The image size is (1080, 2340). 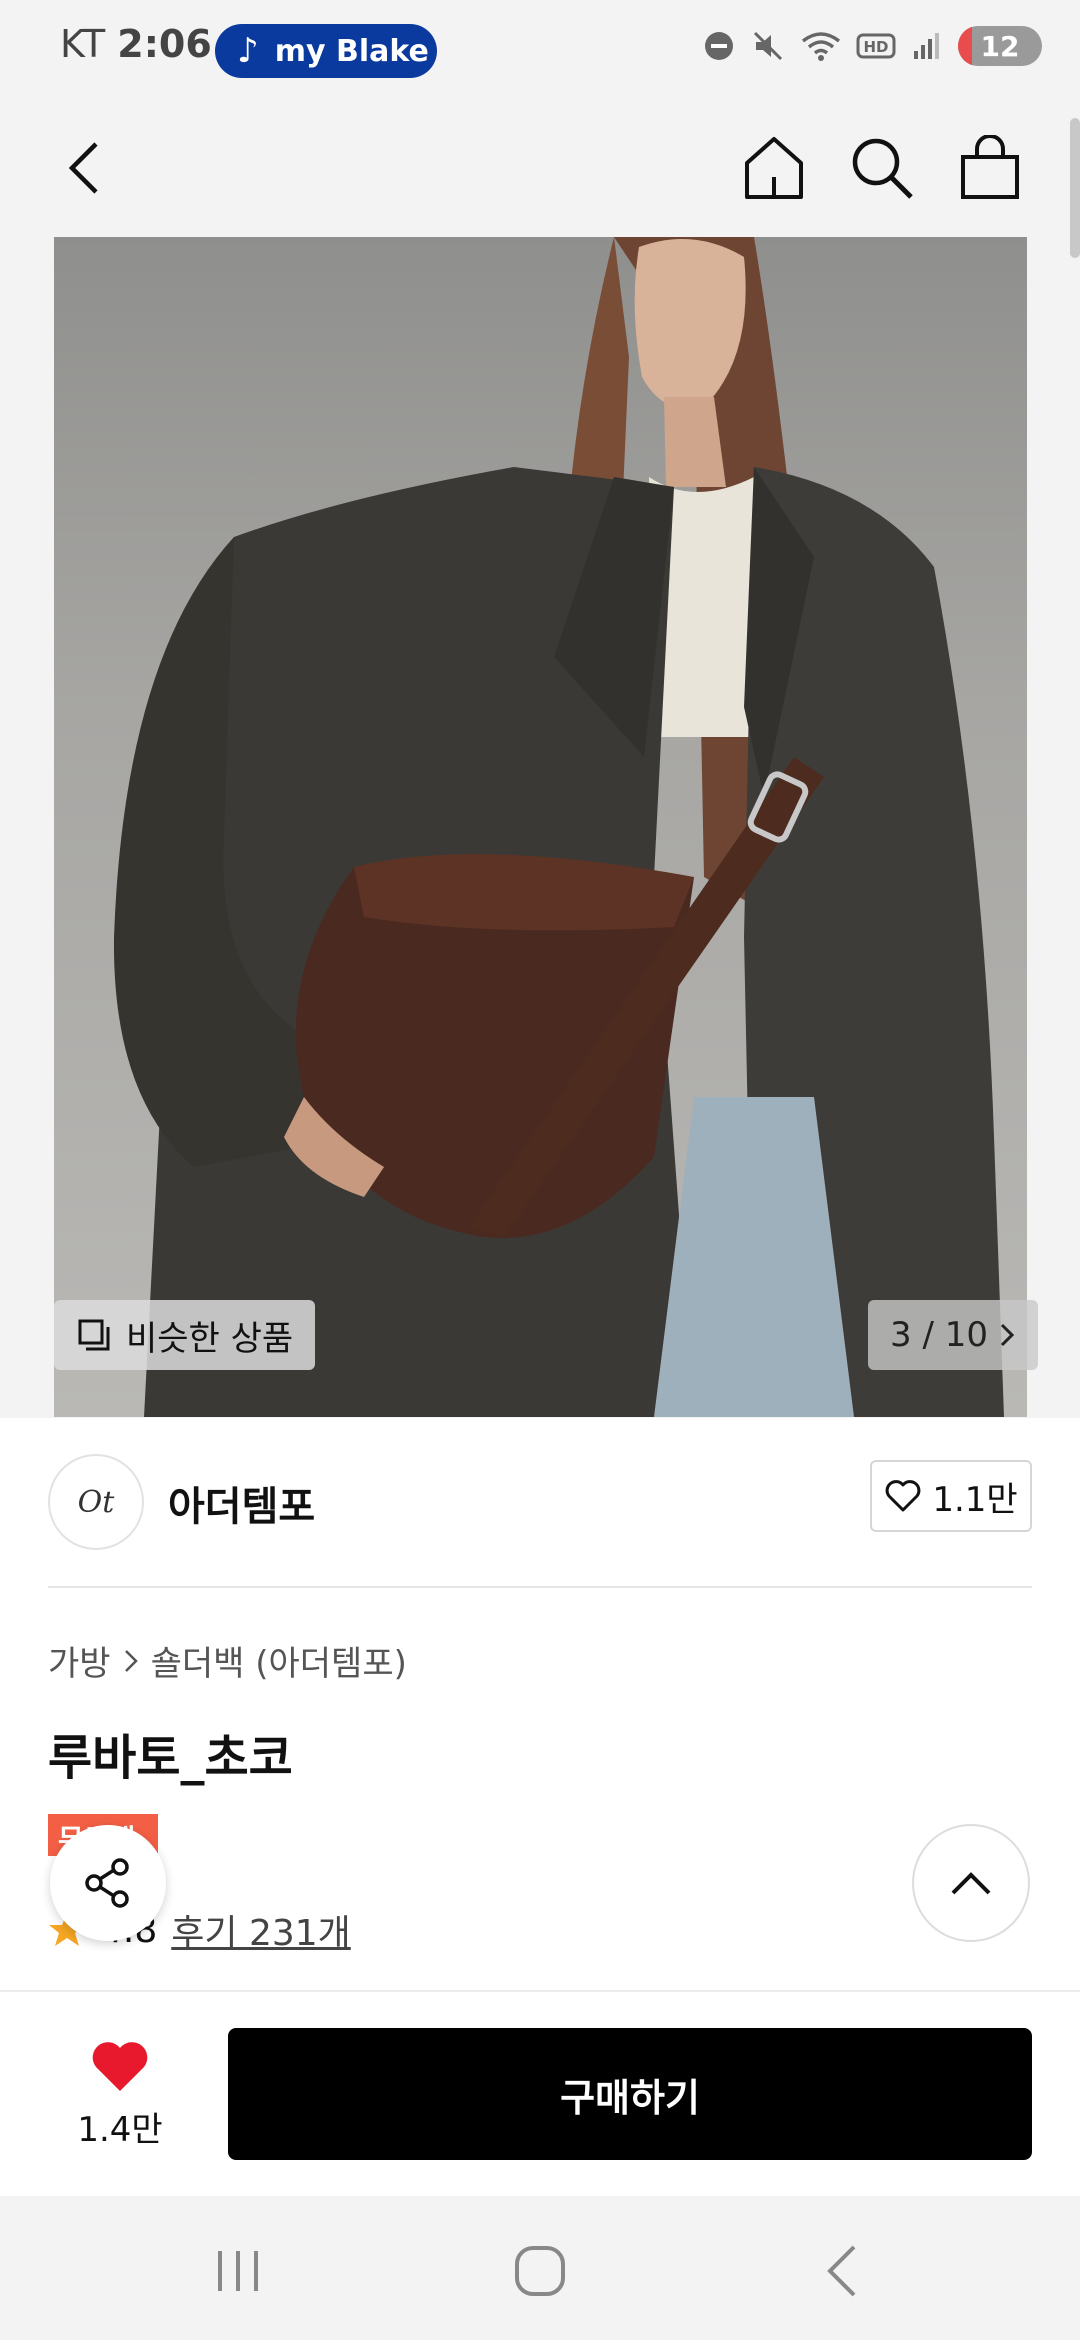 What do you see at coordinates (540, 50) in the screenshot?
I see `status-bar: KT 2:06 ♪ my Blake HD 12` at bounding box center [540, 50].